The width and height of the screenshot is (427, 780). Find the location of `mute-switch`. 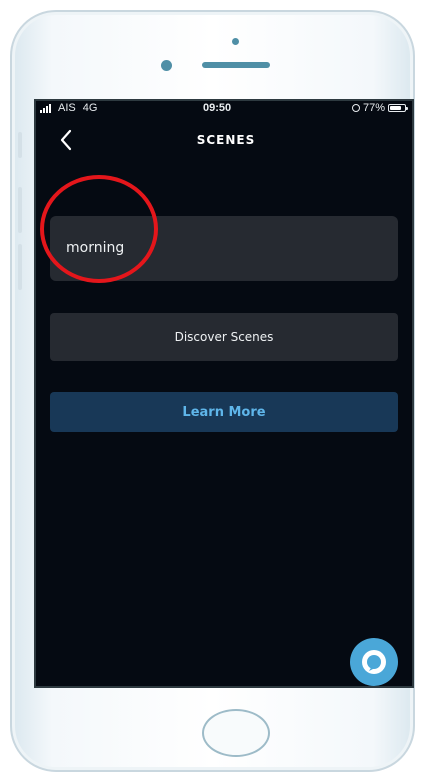

mute-switch is located at coordinates (20, 145).